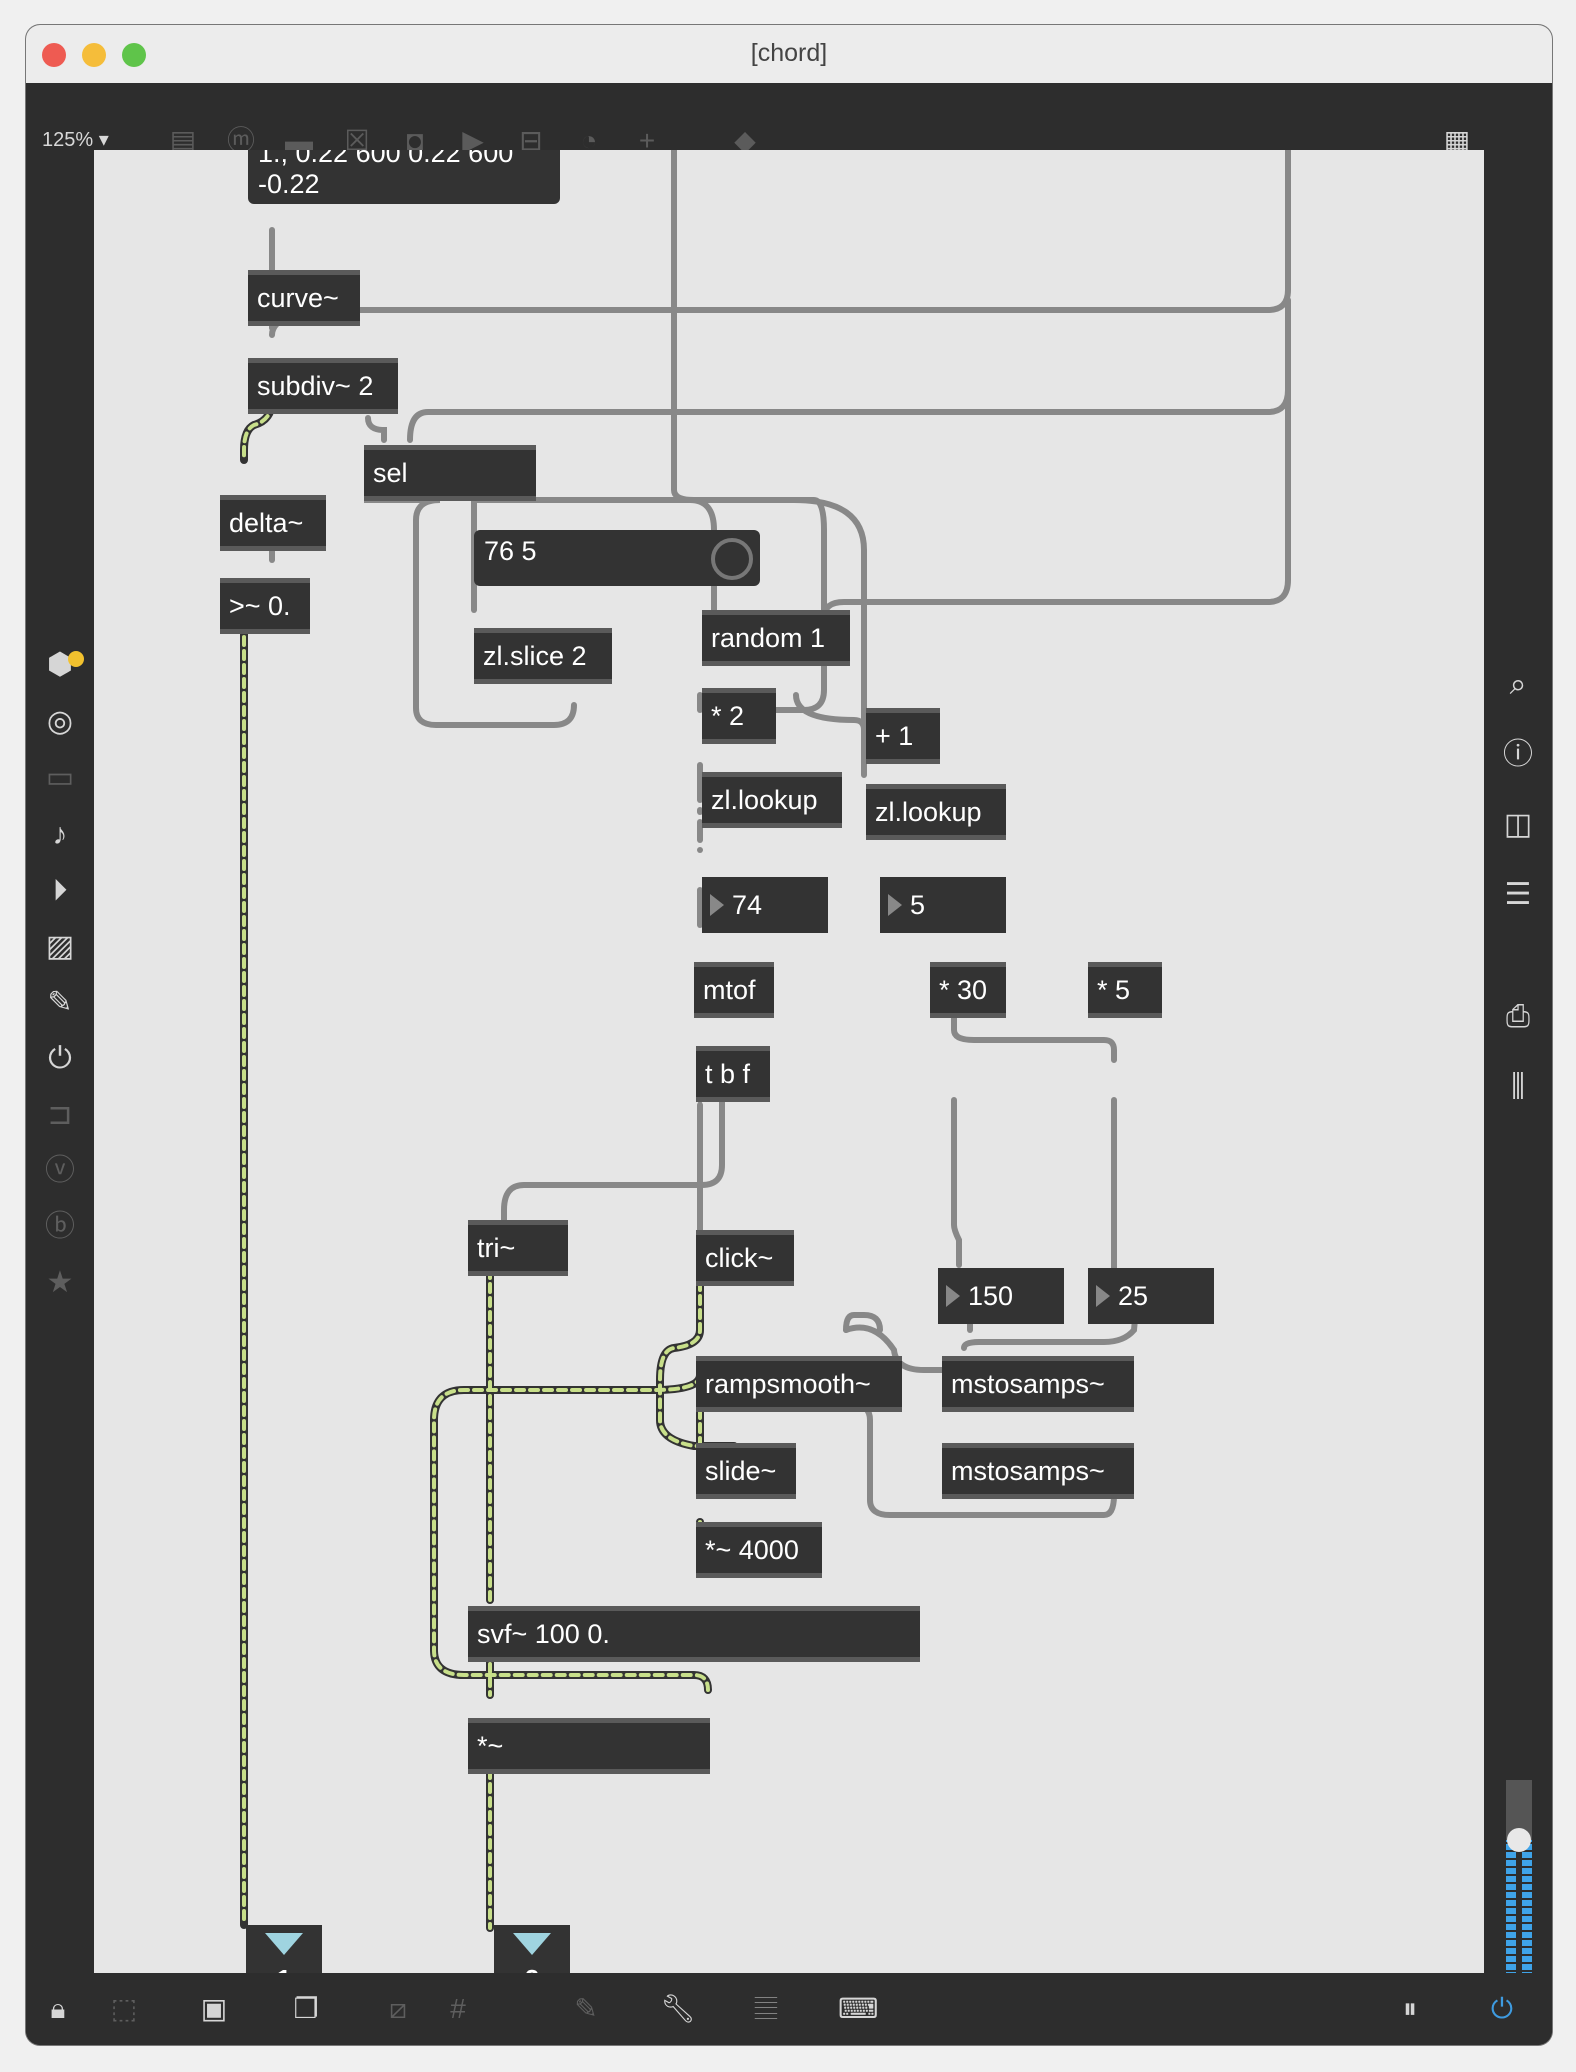 The width and height of the screenshot is (1576, 2072). I want to click on chevron-down-icon: ▾, so click(103, 140).